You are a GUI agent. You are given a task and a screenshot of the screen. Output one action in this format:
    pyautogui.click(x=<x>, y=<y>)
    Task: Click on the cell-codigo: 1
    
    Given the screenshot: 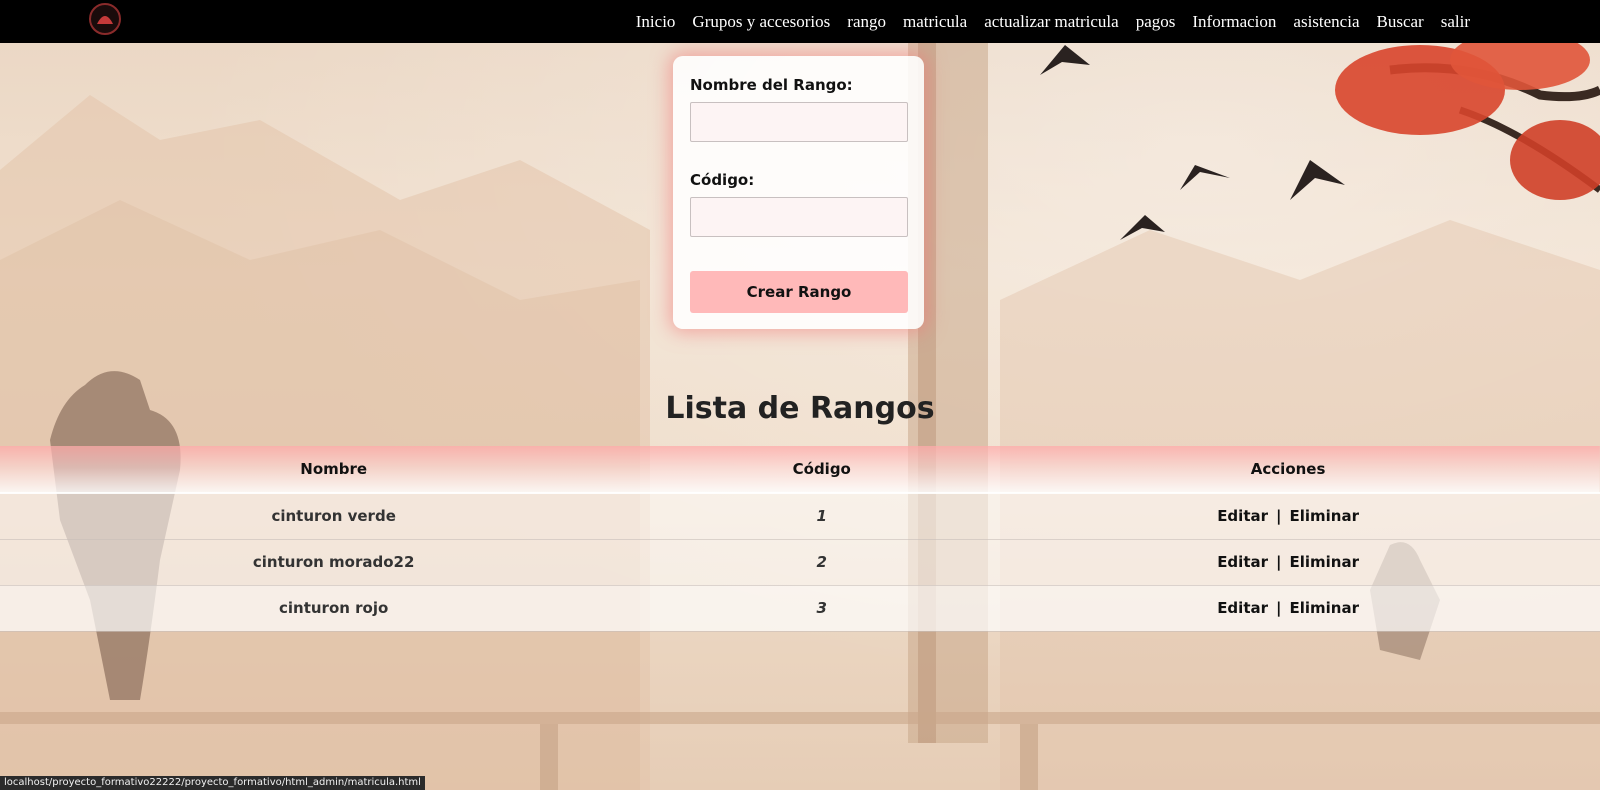 What is the action you would take?
    pyautogui.click(x=821, y=516)
    